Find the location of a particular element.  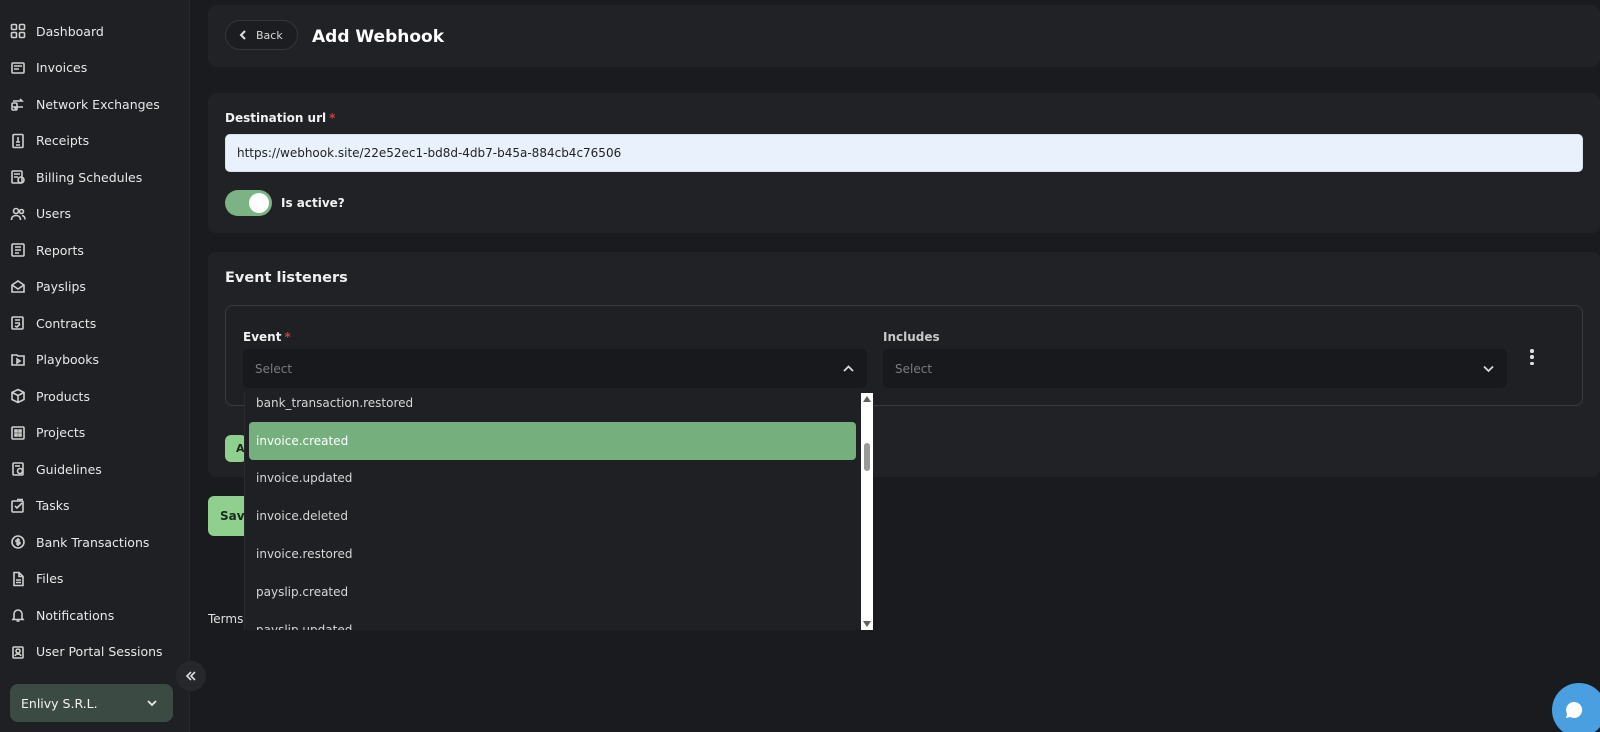

back-button: Back is located at coordinates (261, 35).